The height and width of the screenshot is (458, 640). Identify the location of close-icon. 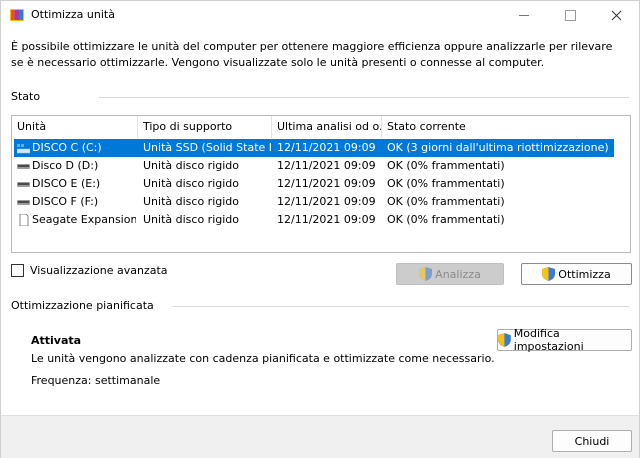
(616, 15).